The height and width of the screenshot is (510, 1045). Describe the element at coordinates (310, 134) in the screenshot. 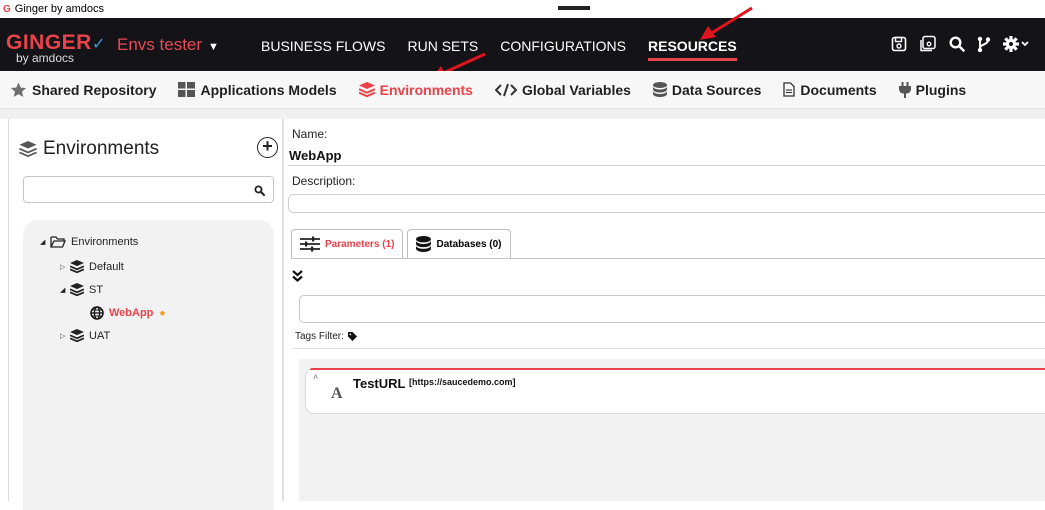

I see `name-label: Name:` at that location.